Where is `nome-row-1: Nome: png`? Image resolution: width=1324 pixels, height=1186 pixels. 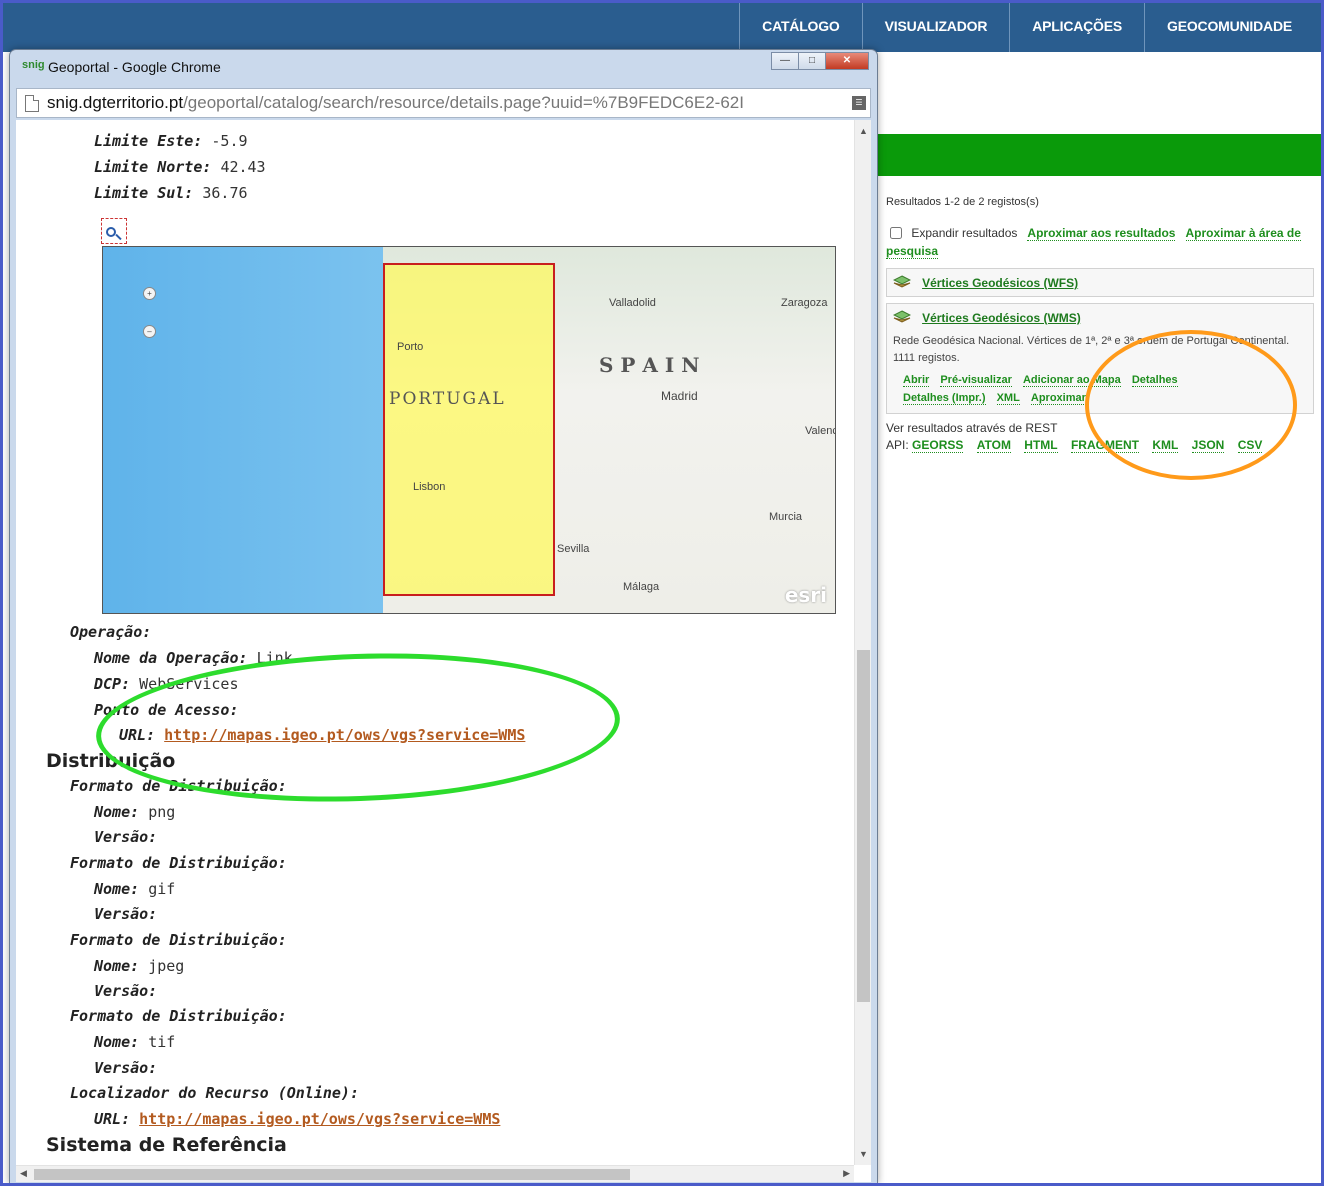
nome-row-1: Nome: png is located at coordinates (134, 812).